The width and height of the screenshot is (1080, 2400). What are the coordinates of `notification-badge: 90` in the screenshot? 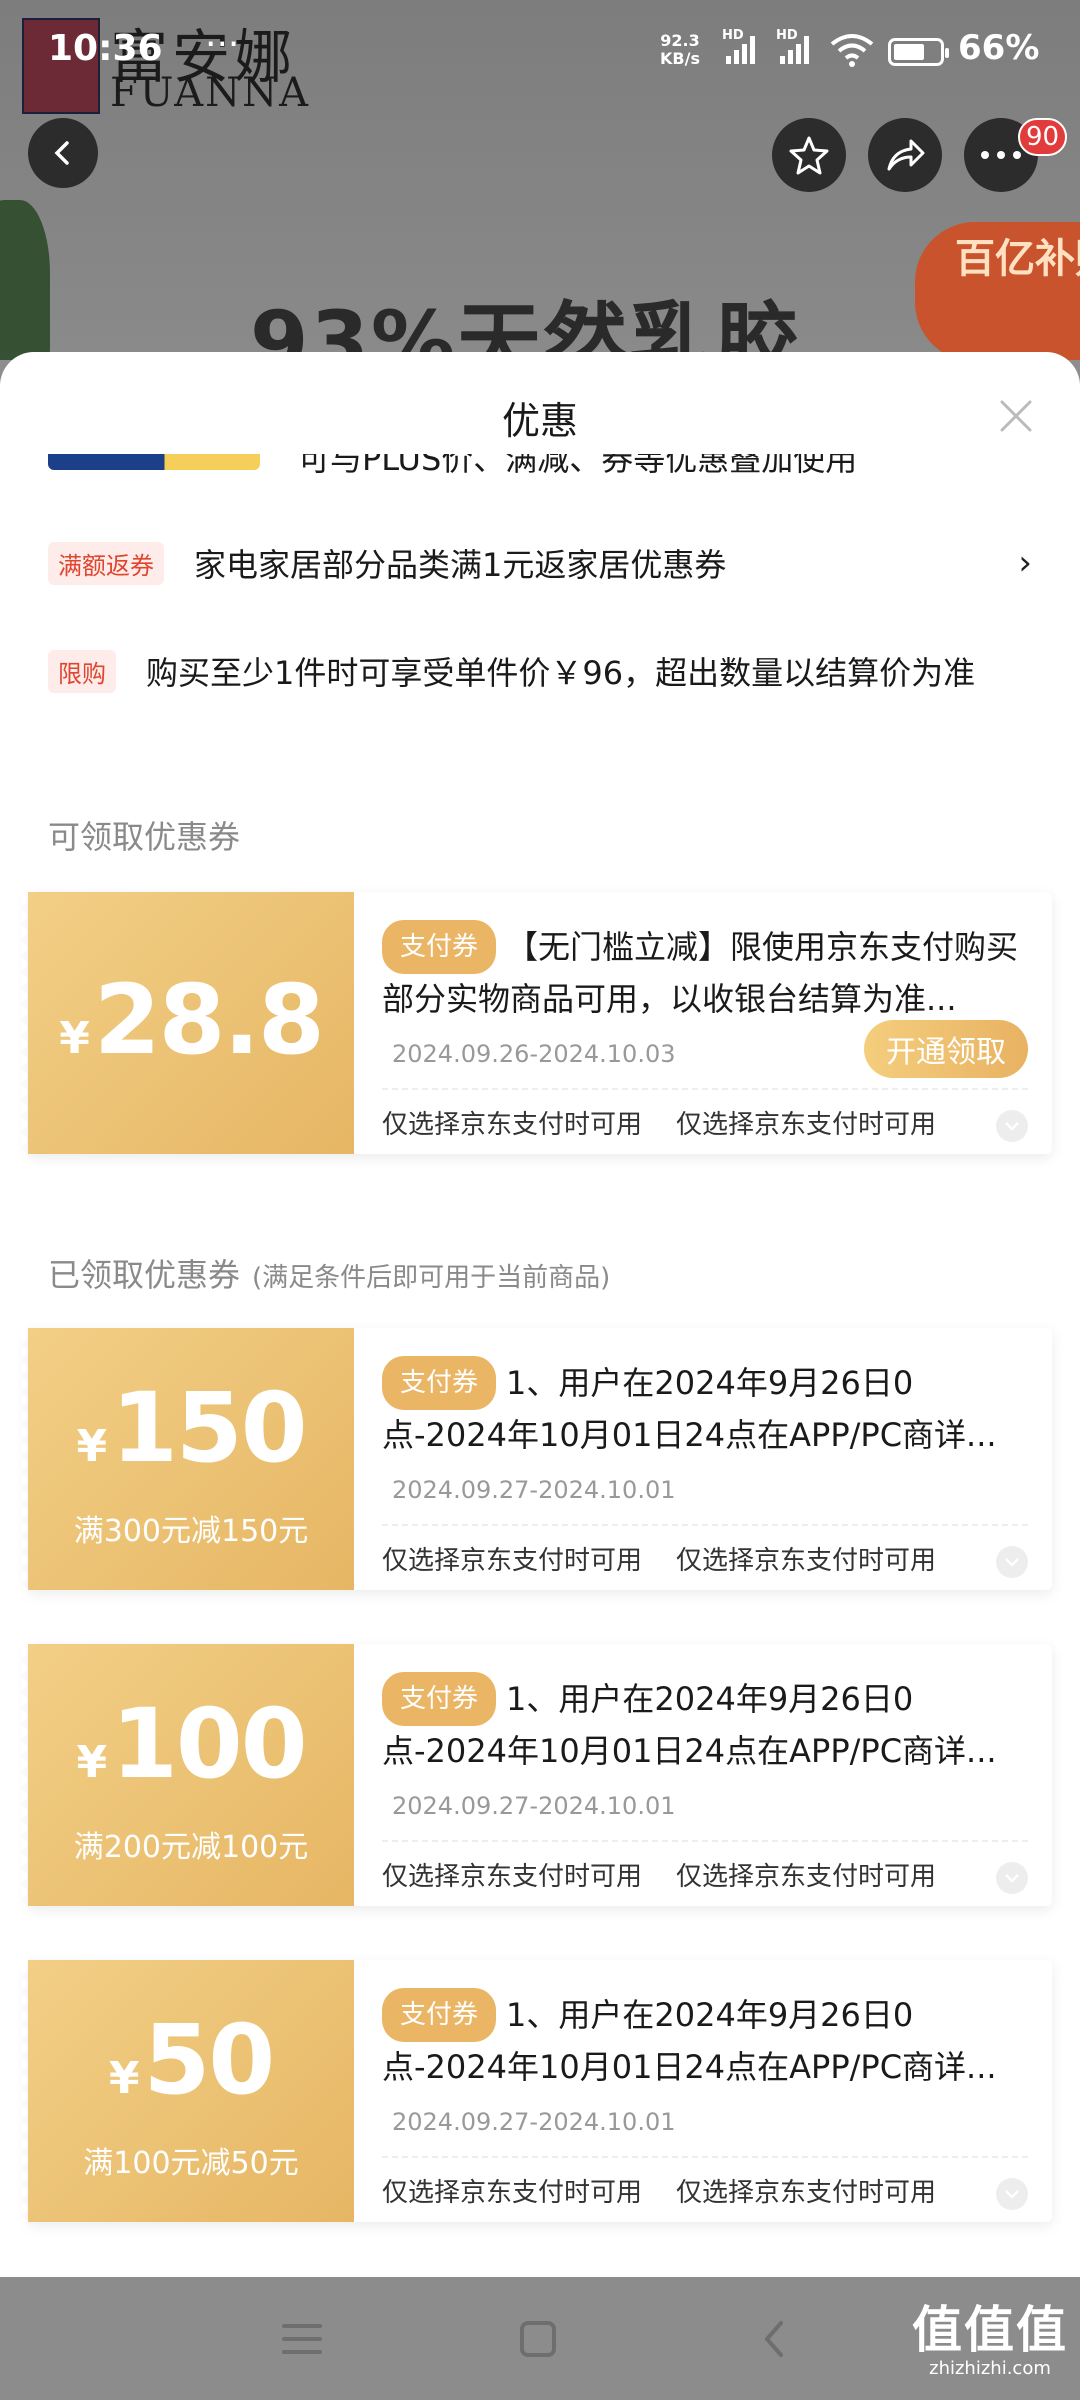 It's located at (1043, 137).